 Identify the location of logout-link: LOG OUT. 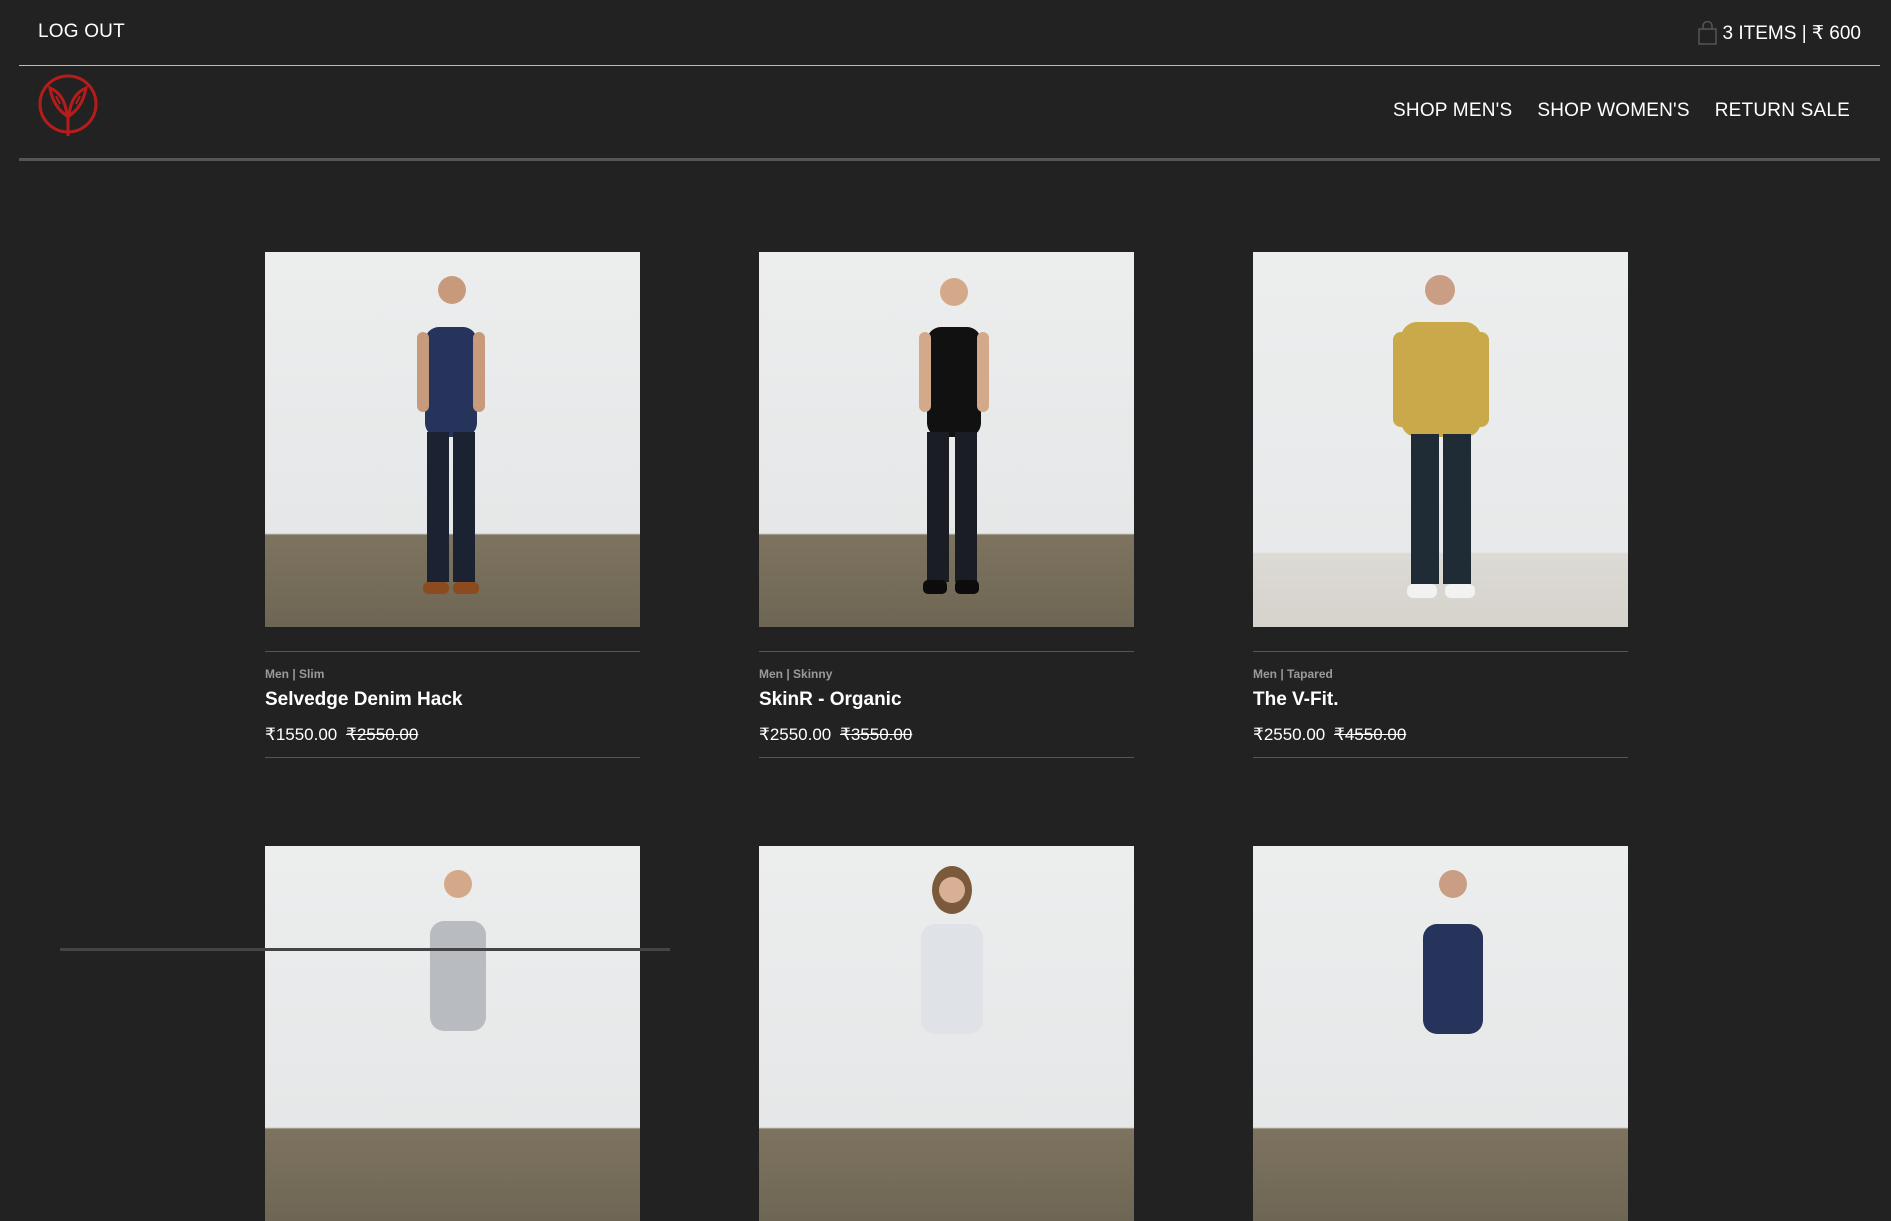
(81, 32).